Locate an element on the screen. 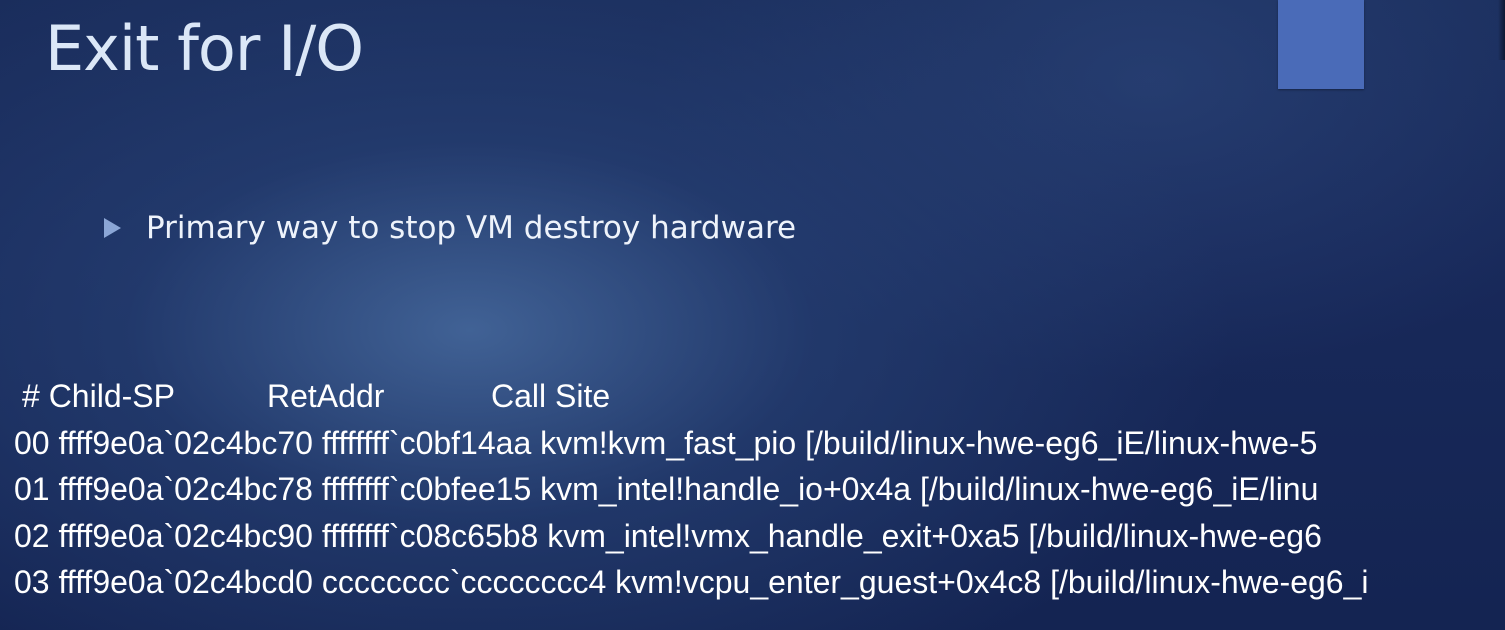  slide-title: Exit for I/O is located at coordinates (204, 48).